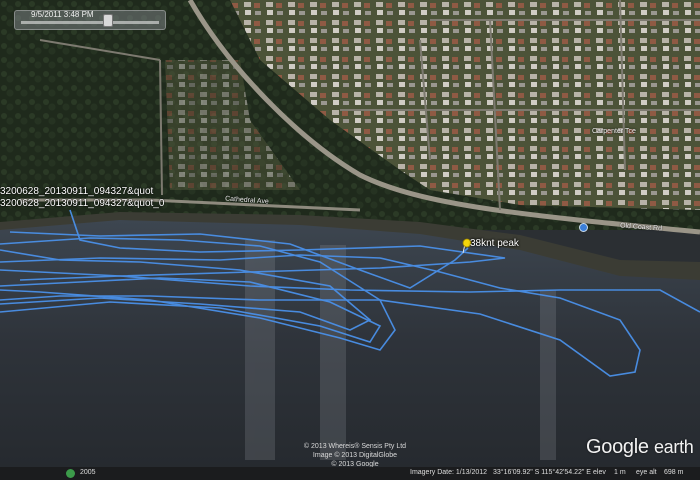 The image size is (700, 480). Describe the element at coordinates (542, 472) in the screenshot. I see `coordinates-readout: 33°16'09.92" S 115°42'54.22" E` at that location.